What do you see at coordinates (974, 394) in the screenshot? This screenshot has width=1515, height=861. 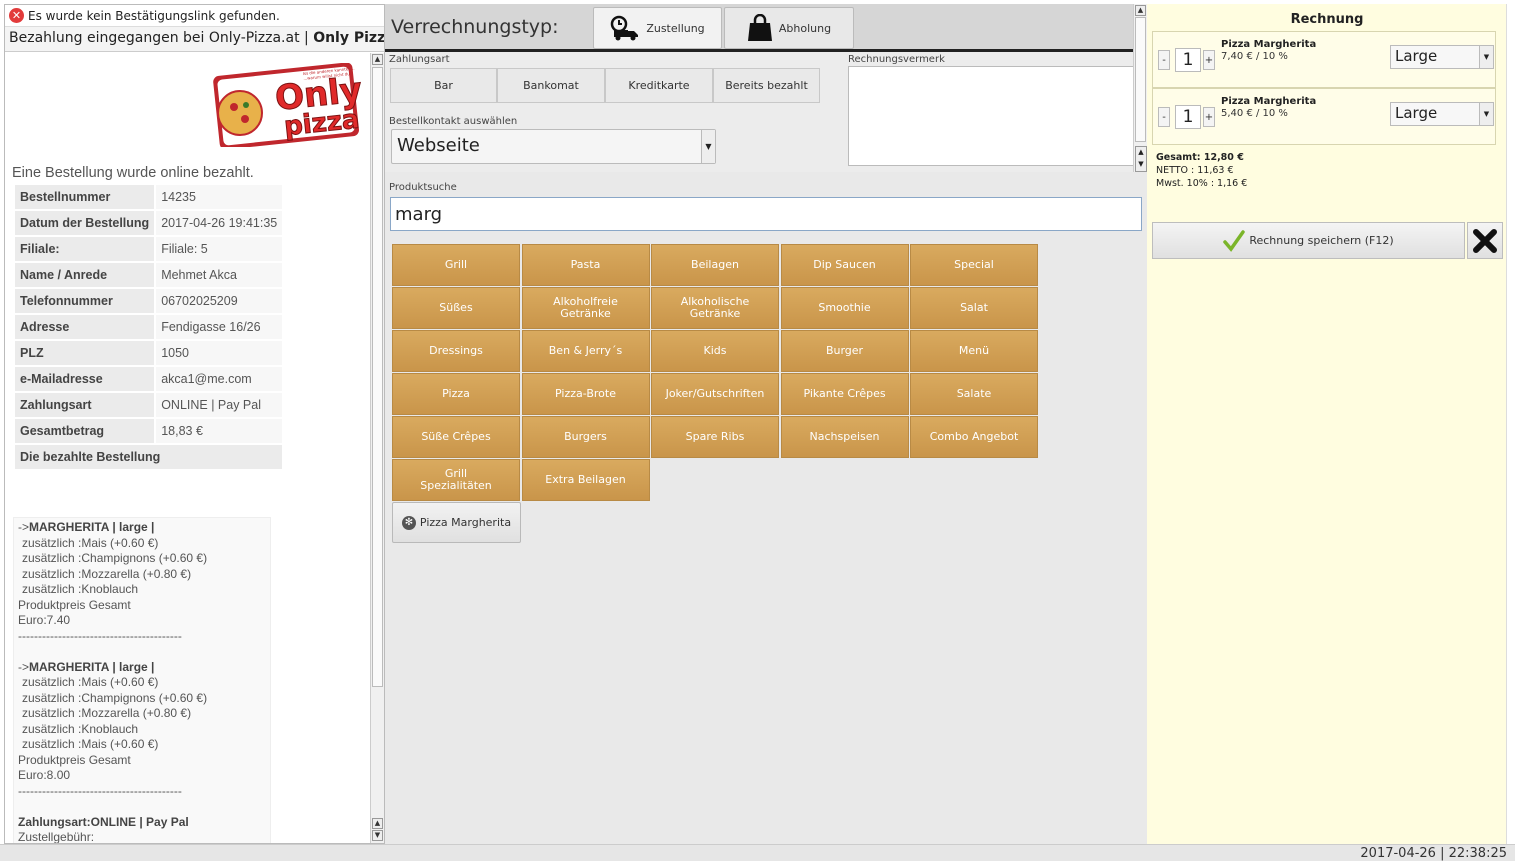 I see `category-button: Salate` at bounding box center [974, 394].